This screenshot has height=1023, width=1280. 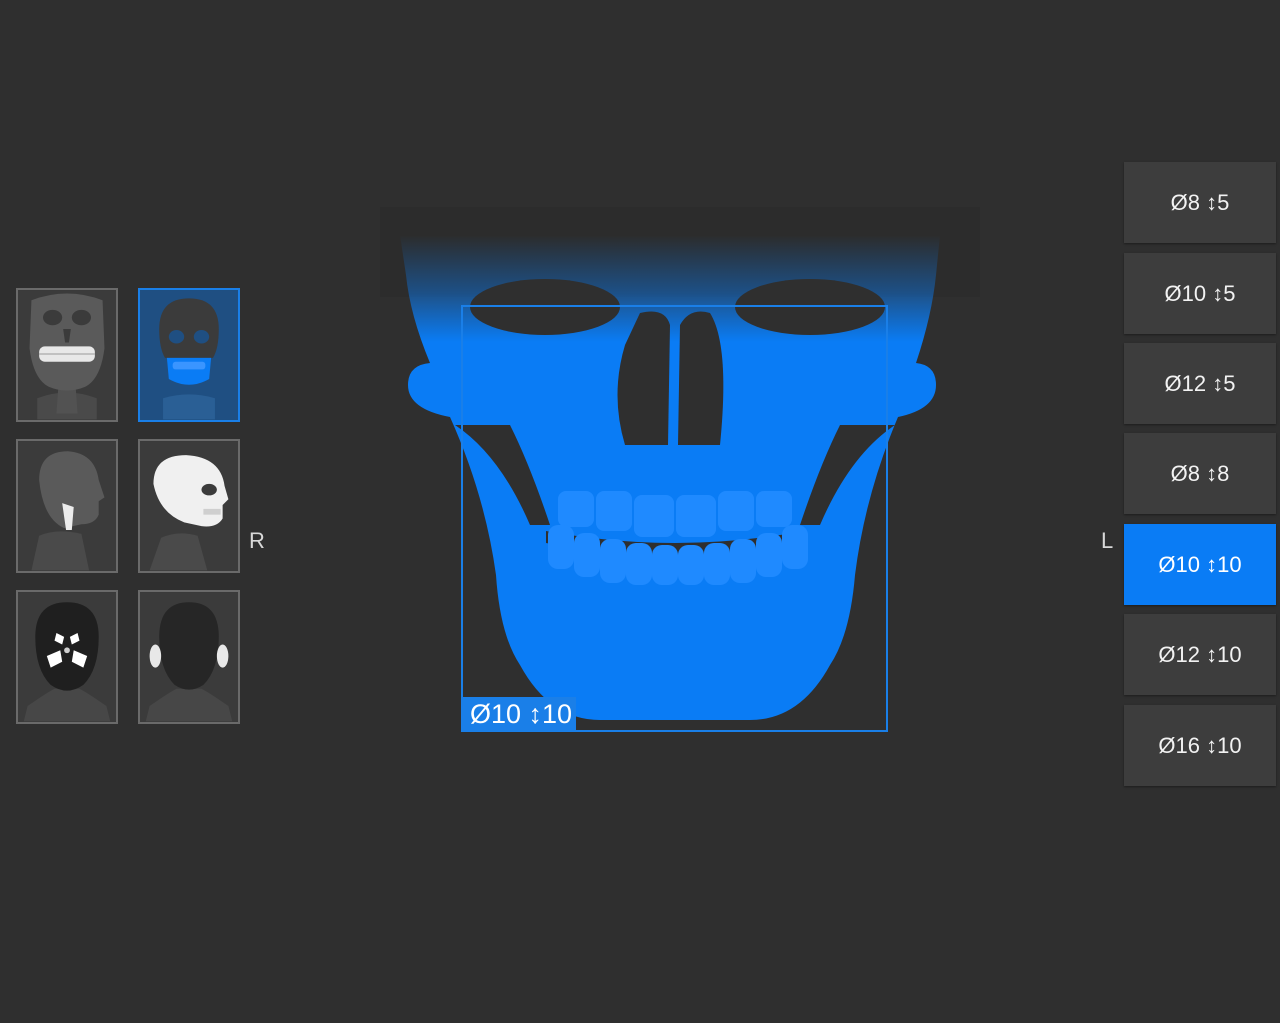 What do you see at coordinates (519, 714) in the screenshot?
I see `fov-size-label: Ø10 ↕10` at bounding box center [519, 714].